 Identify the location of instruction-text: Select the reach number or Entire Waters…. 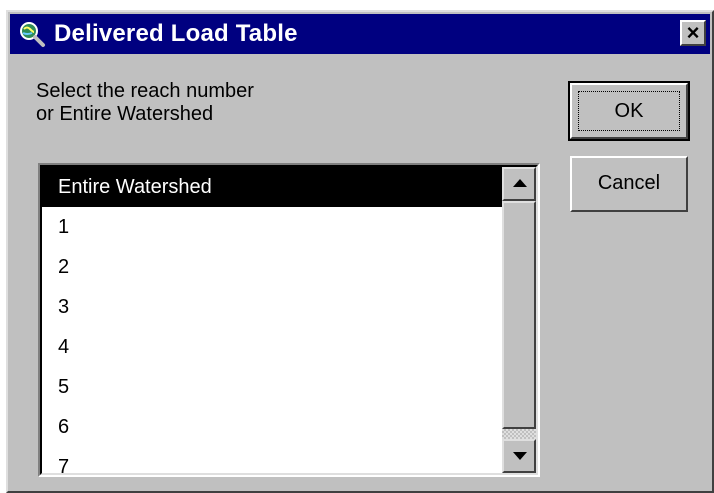
(186, 103).